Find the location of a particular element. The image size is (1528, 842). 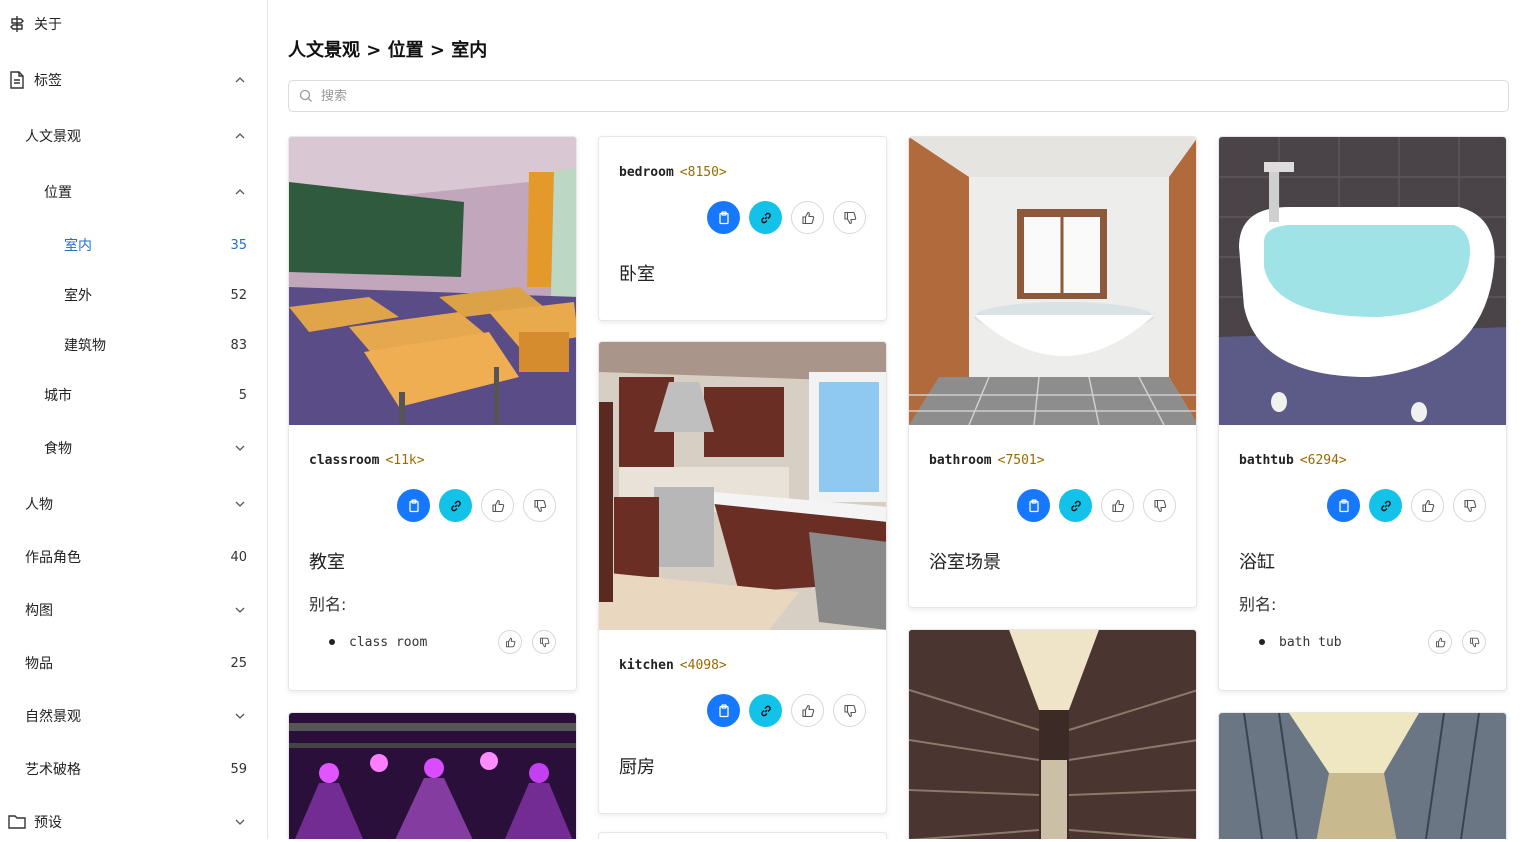

bullet is located at coordinates (332, 642).